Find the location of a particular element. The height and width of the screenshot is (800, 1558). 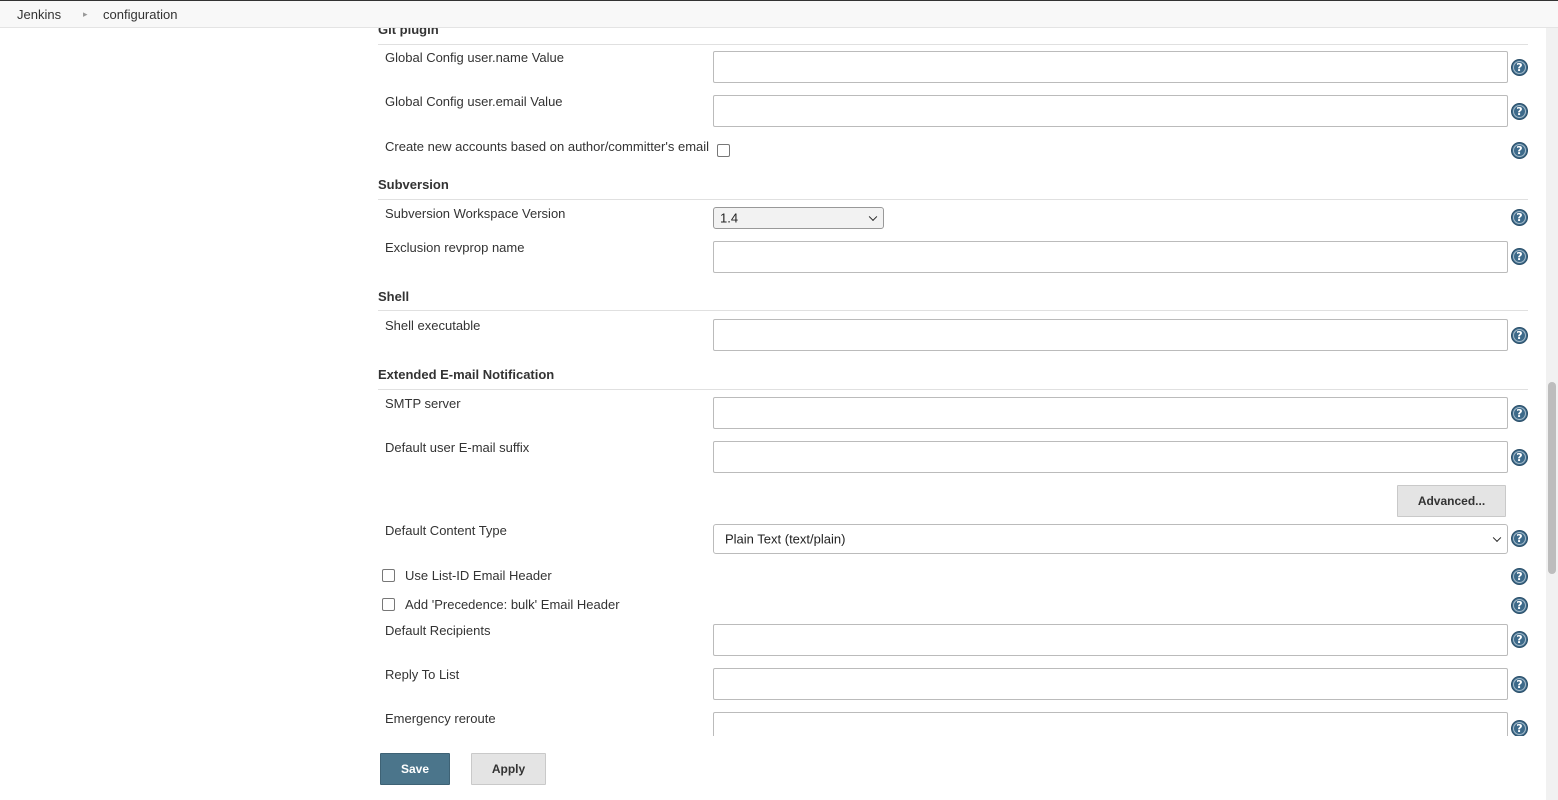

git-user-name-label: Global Config user.name Value is located at coordinates (474, 57).